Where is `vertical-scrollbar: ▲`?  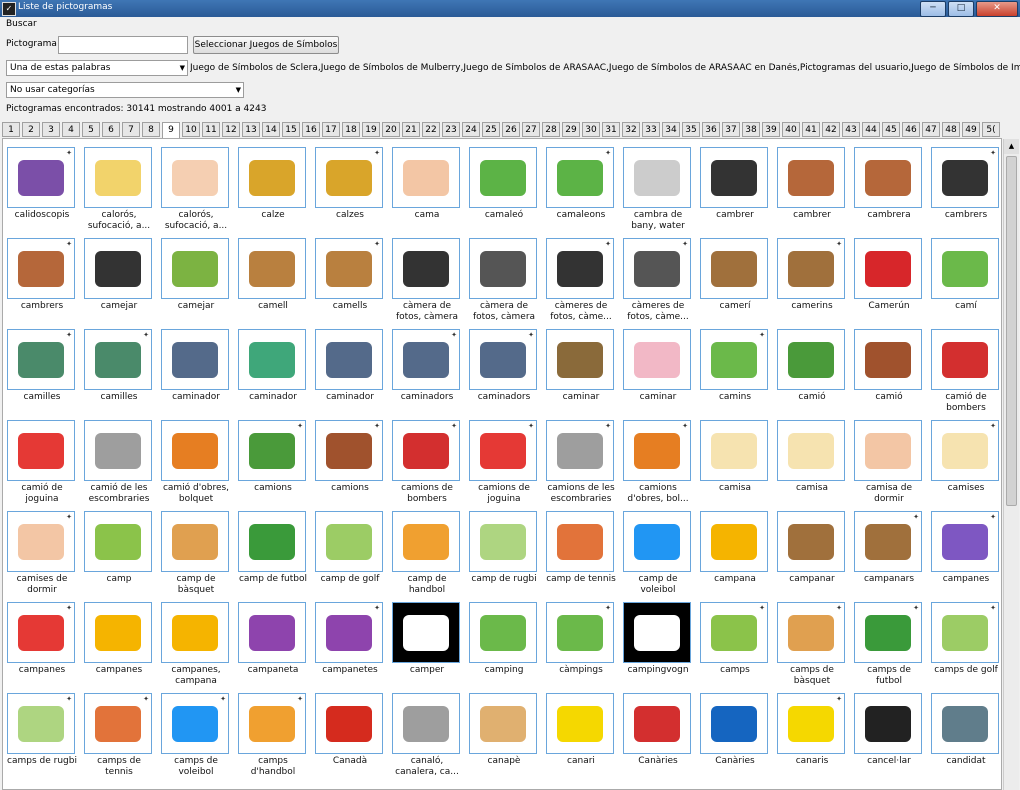 vertical-scrollbar: ▲ is located at coordinates (1011, 464).